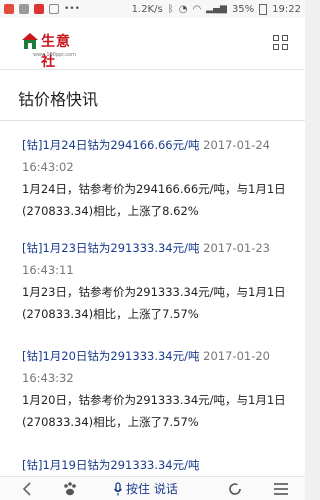 This screenshot has height=500, width=320. Describe the element at coordinates (111, 356) in the screenshot. I see `news-headline: [钴]1月20日钴为291333.34元/吨` at that location.